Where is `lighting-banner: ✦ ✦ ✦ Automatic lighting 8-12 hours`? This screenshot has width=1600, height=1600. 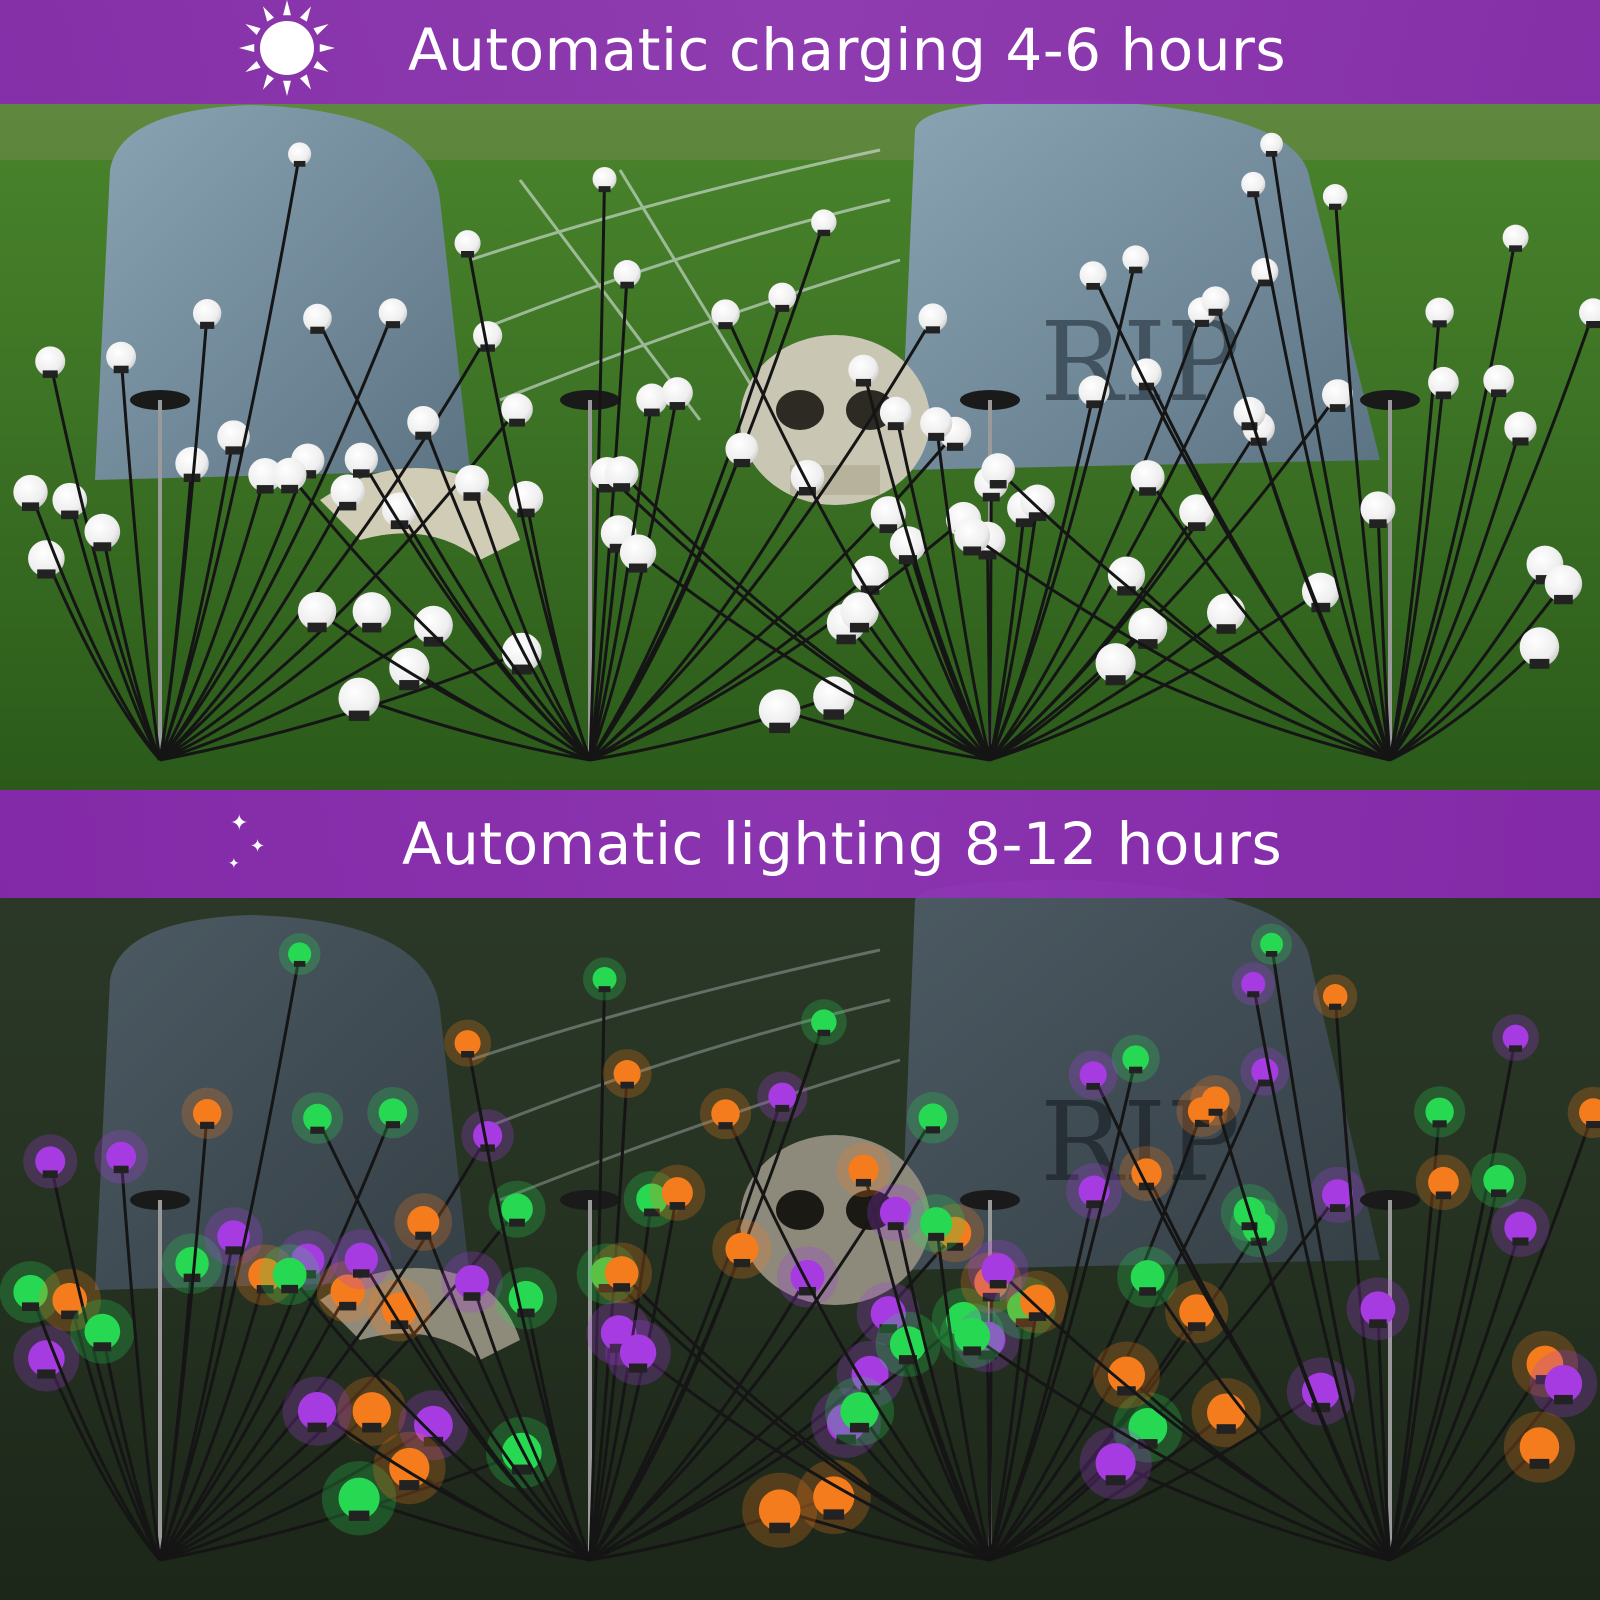
lighting-banner: ✦ ✦ ✦ Automatic lighting 8-12 hours is located at coordinates (800, 844).